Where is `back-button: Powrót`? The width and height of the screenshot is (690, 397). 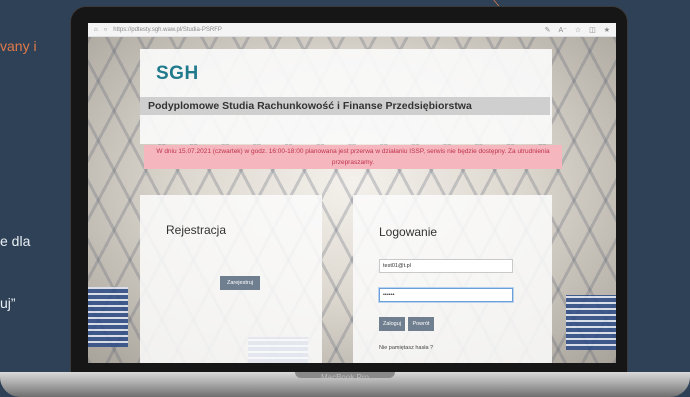
back-button: Powrót is located at coordinates (421, 324).